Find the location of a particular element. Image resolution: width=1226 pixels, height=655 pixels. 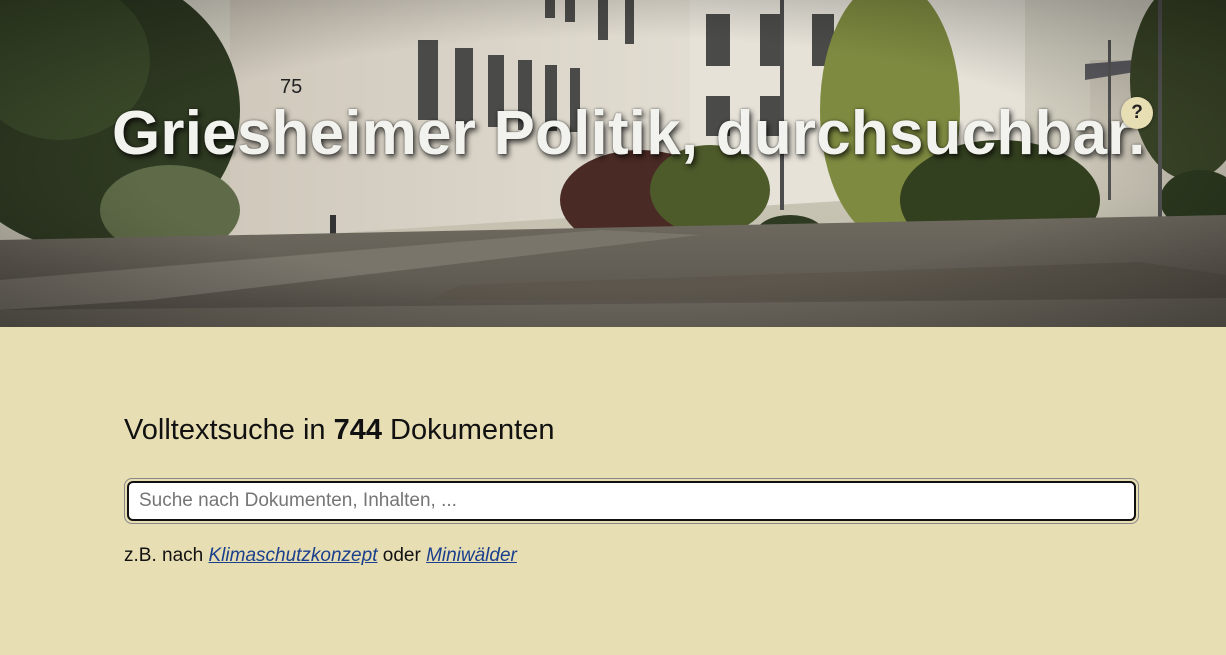

help-button: ? is located at coordinates (1137, 113).